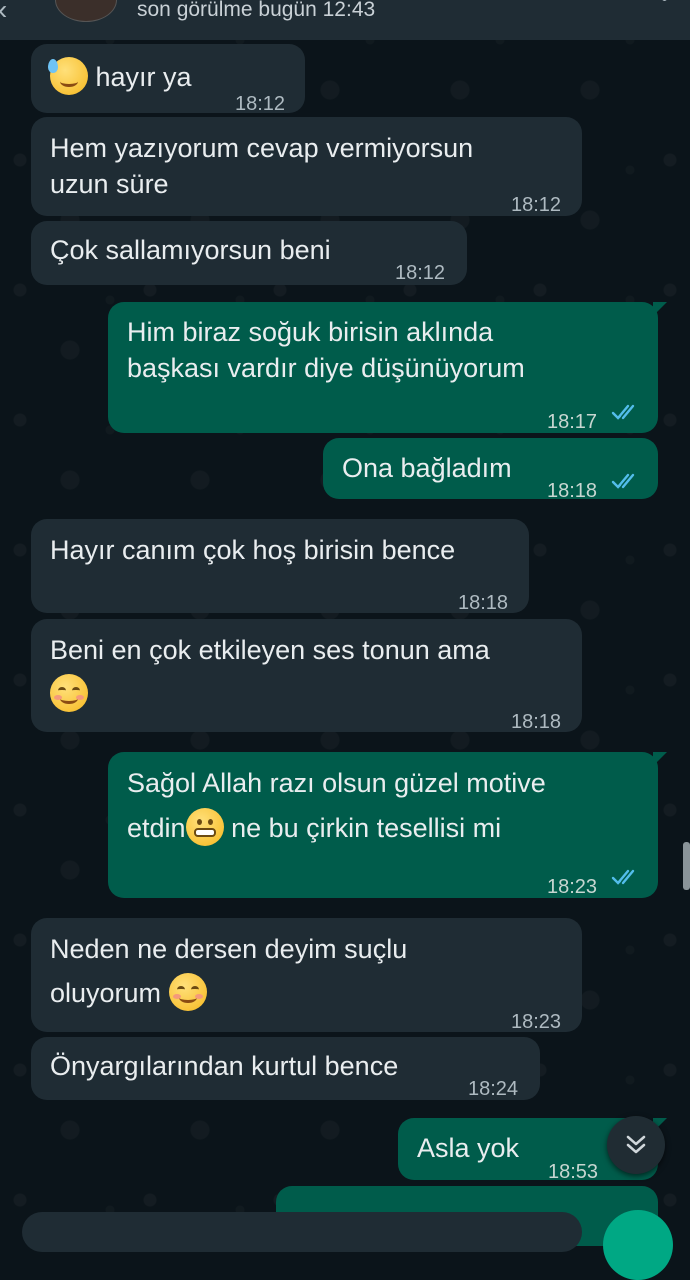 The width and height of the screenshot is (690, 1280). I want to click on avatar, so click(86, 11).